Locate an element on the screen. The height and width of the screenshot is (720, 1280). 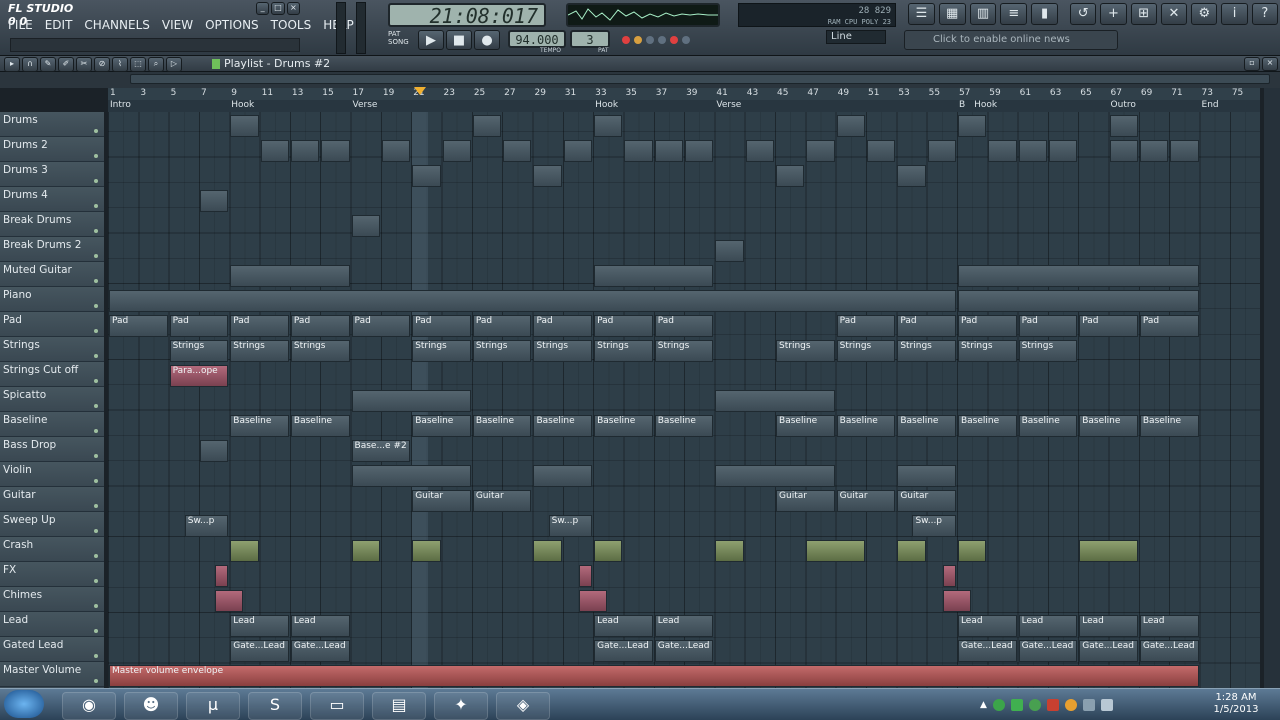
taskbar-clock: 1:28 AM 1/5/2013 is located at coordinates (1236, 705).